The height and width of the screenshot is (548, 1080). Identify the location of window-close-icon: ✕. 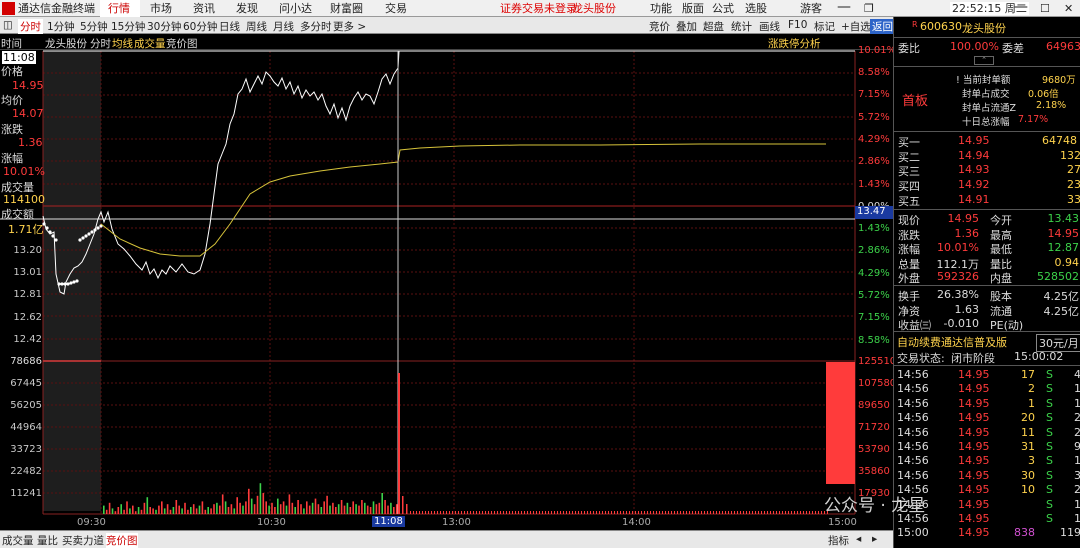
(1068, 8).